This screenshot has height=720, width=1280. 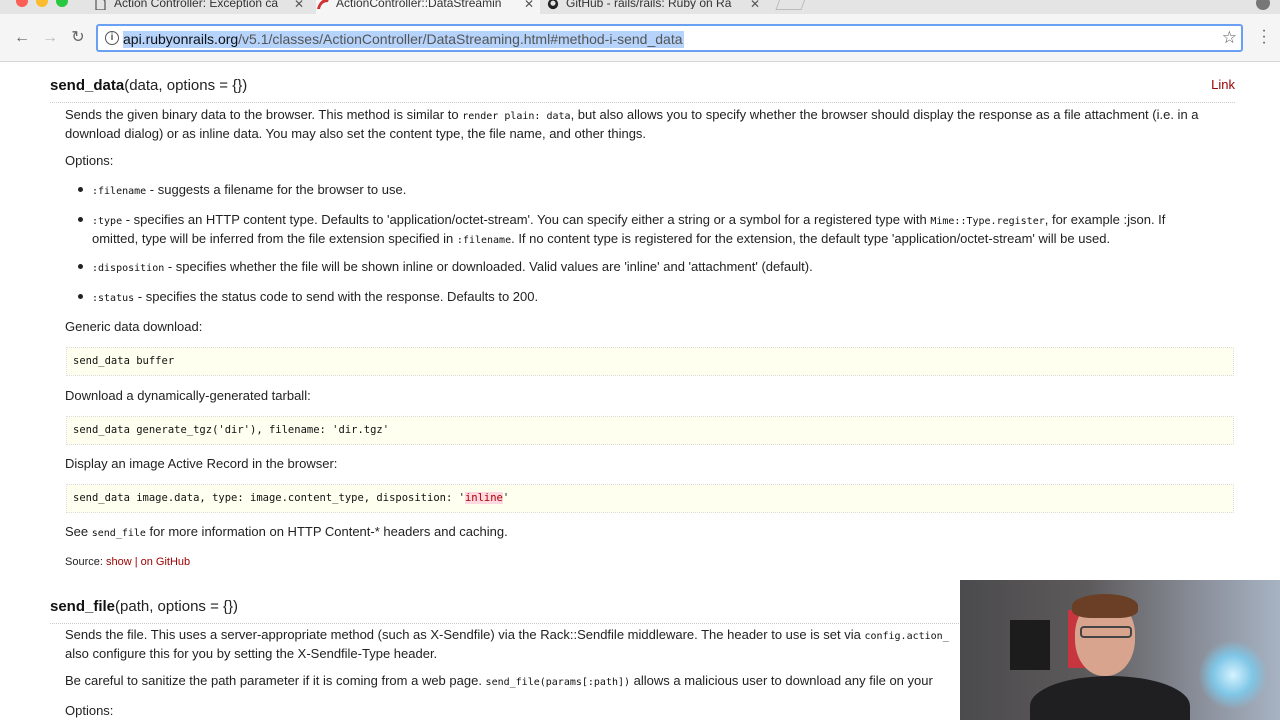 I want to click on method-heading-send-data: send_data(data, options = {}) Link, so click(x=642, y=90).